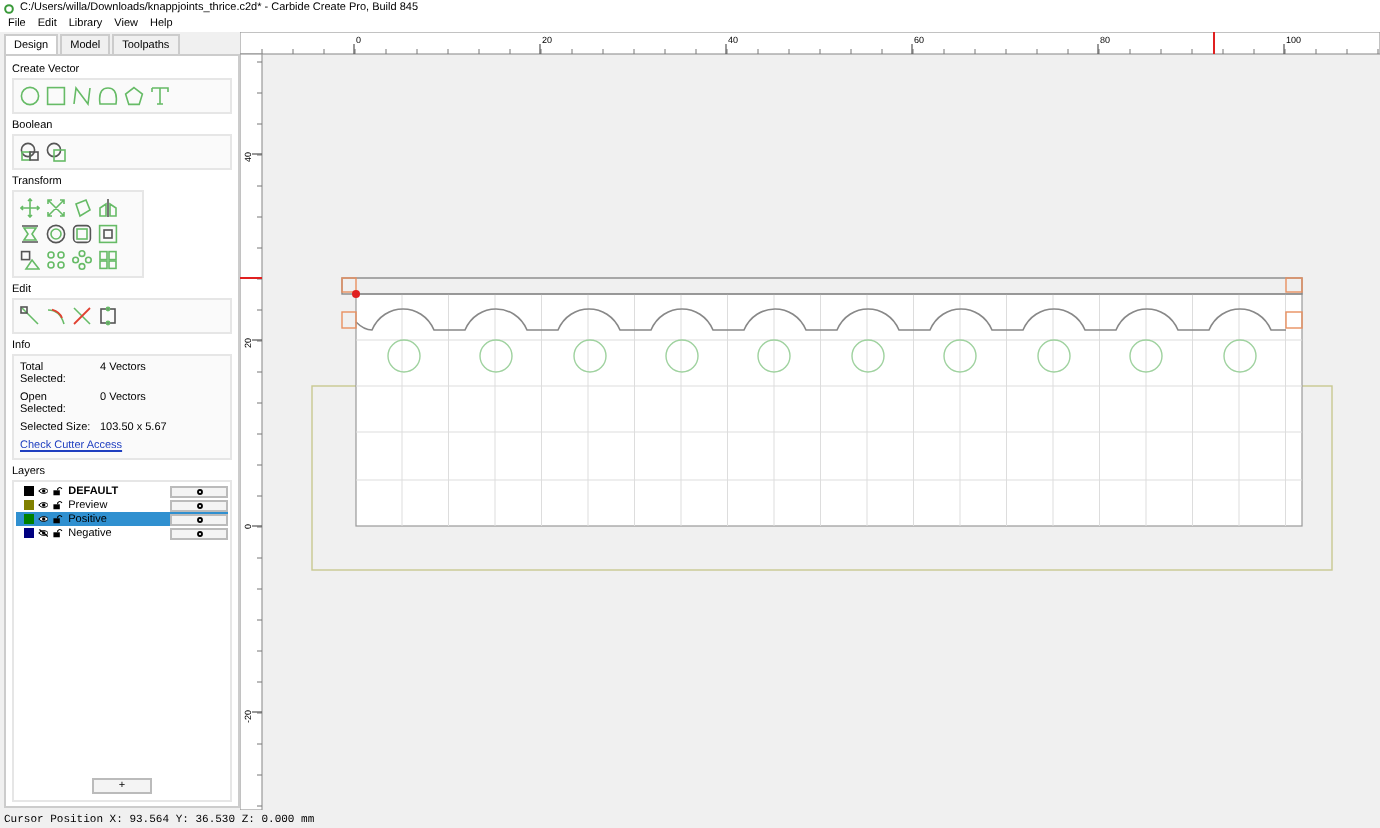 Image resolution: width=1380 pixels, height=828 pixels. What do you see at coordinates (108, 234) in the screenshot?
I see `inset-icon` at bounding box center [108, 234].